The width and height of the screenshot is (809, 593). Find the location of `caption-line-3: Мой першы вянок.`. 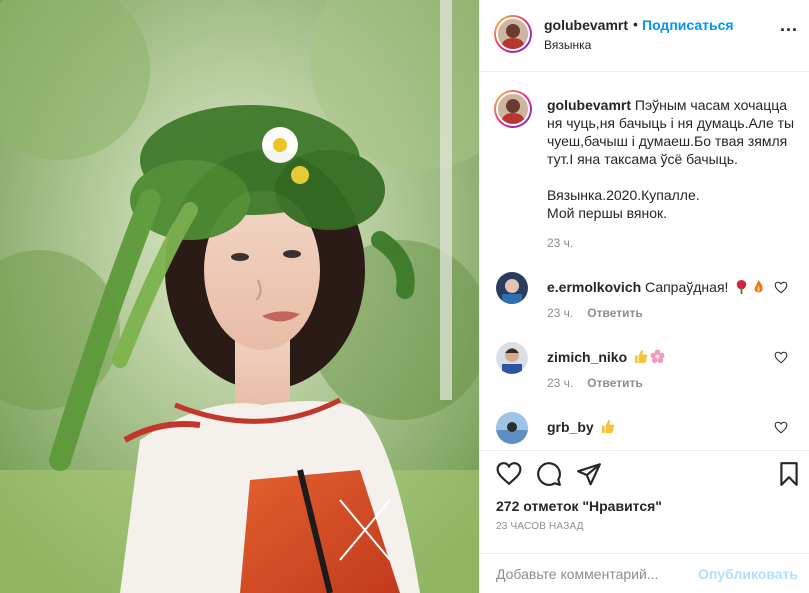

caption-line-3: Мой першы вянок. is located at coordinates (607, 213).